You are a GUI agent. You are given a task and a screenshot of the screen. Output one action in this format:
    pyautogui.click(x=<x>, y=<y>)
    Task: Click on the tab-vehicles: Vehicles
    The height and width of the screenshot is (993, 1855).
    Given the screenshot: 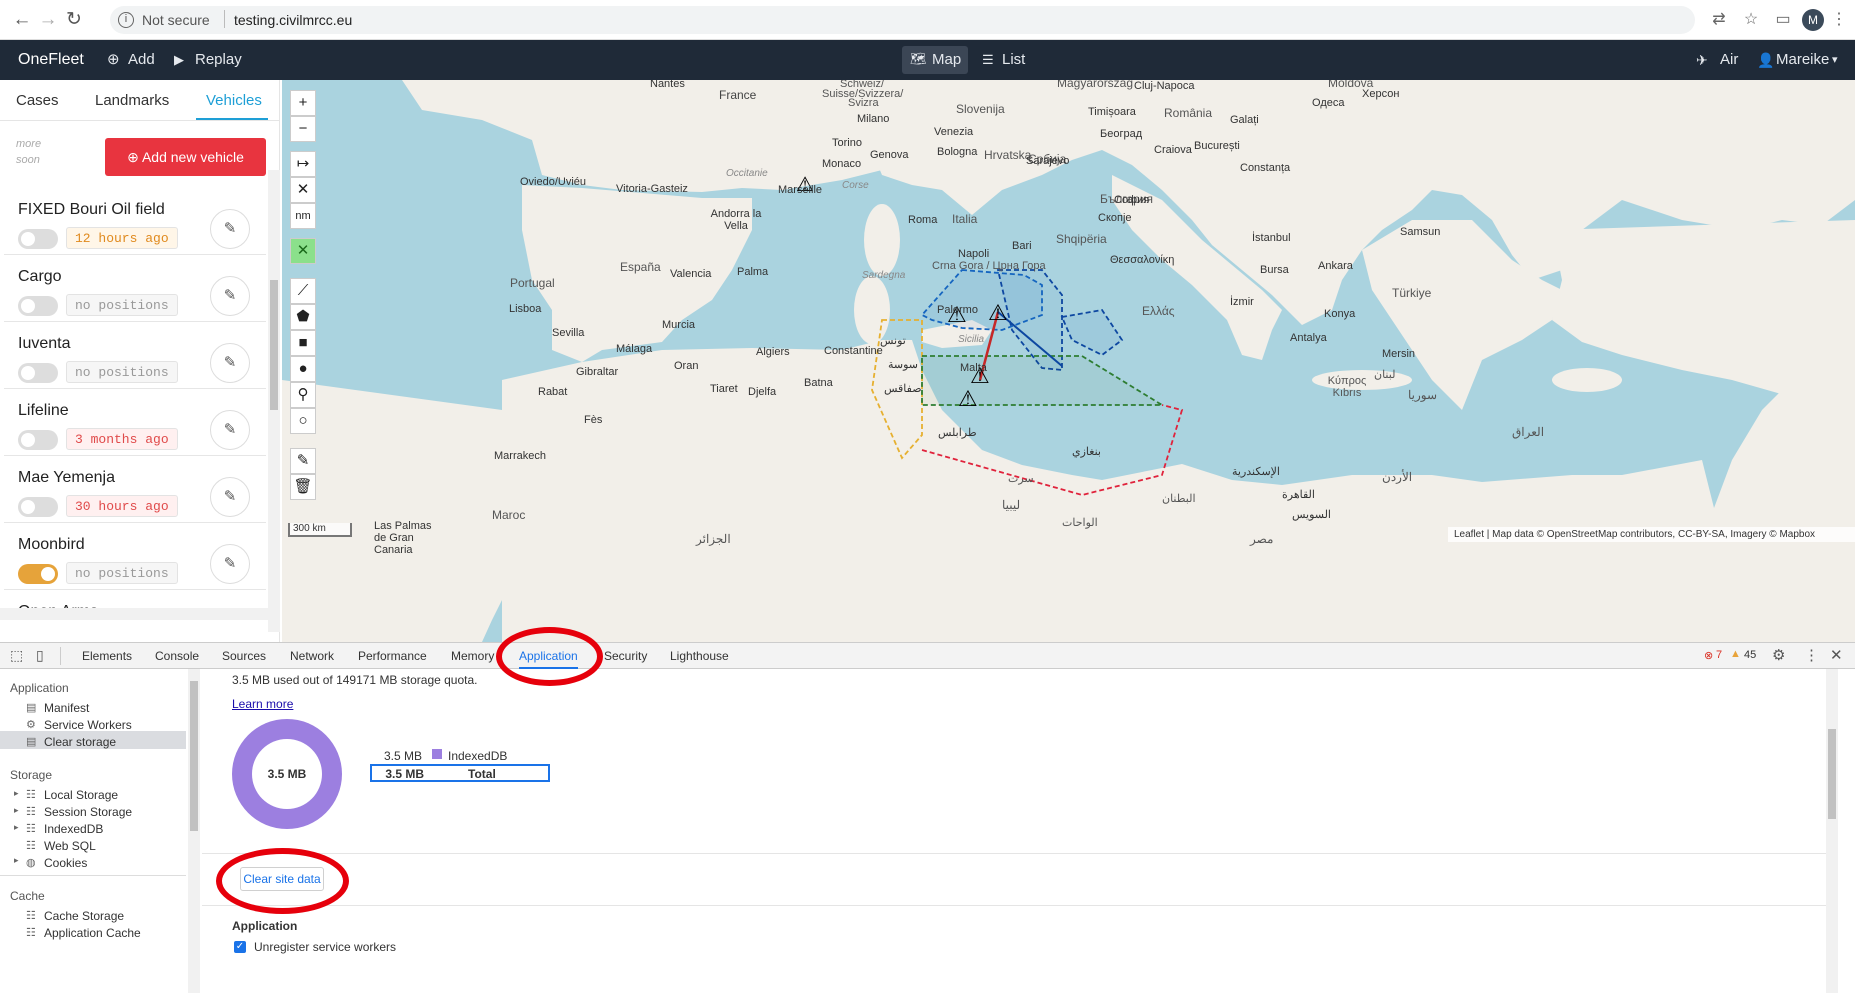 What is the action you would take?
    pyautogui.click(x=234, y=100)
    